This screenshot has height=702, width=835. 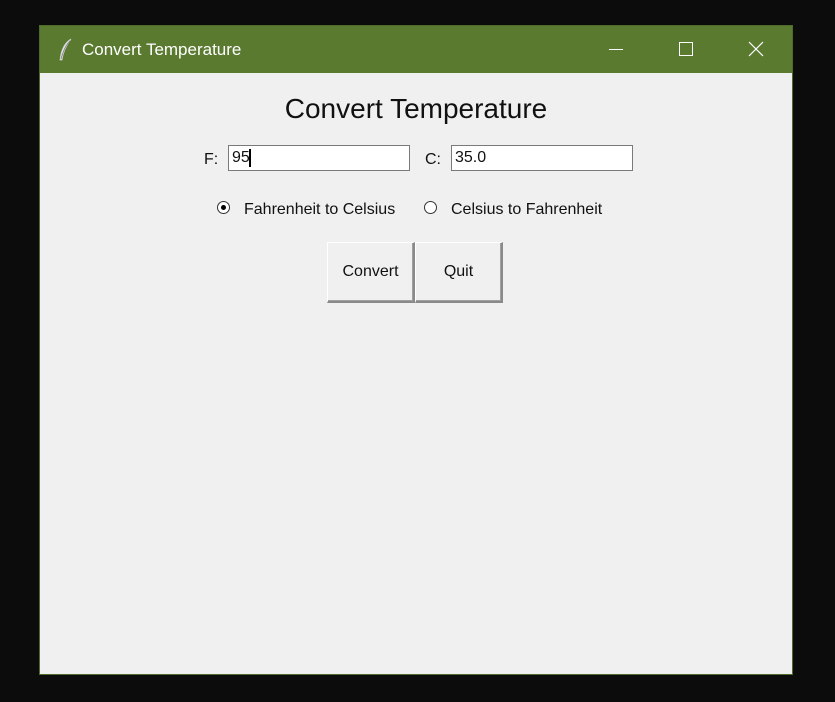 What do you see at coordinates (616, 49) in the screenshot?
I see `minimize-button` at bounding box center [616, 49].